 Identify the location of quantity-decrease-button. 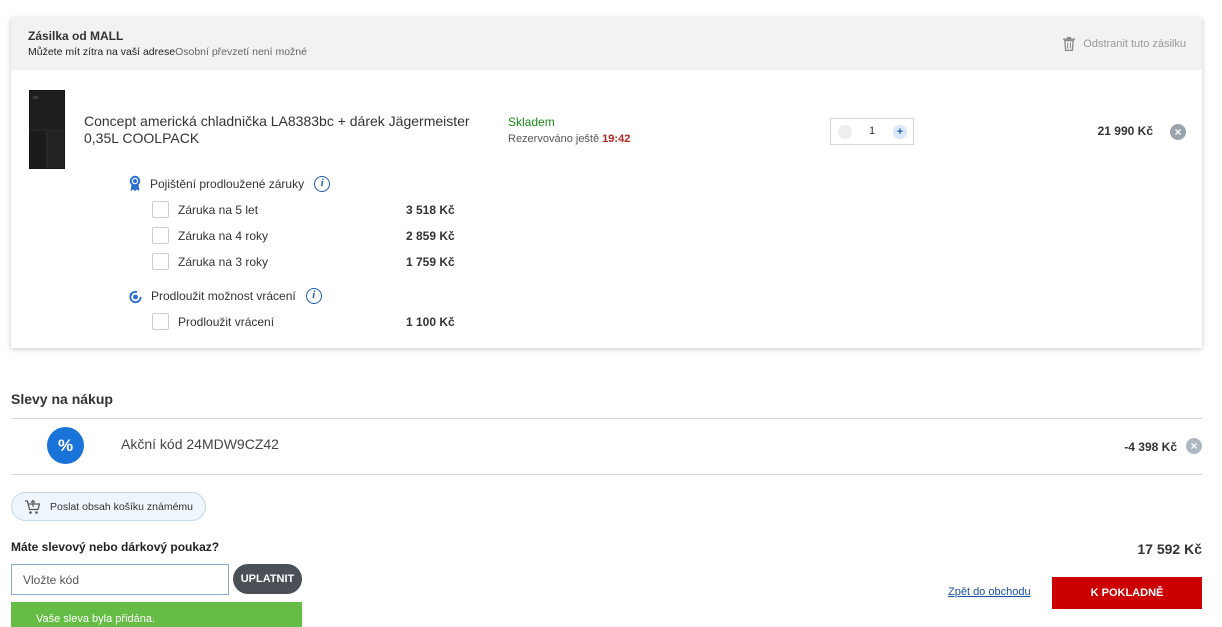
(845, 132).